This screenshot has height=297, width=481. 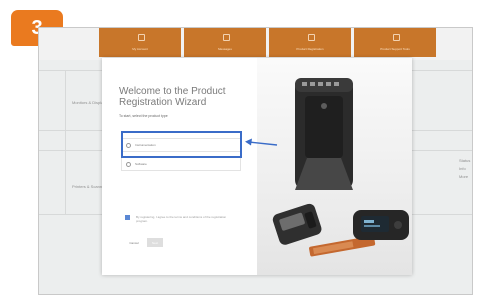 I want to click on toolbar-tile-product-registration: Product Registration, so click(x=310, y=42).